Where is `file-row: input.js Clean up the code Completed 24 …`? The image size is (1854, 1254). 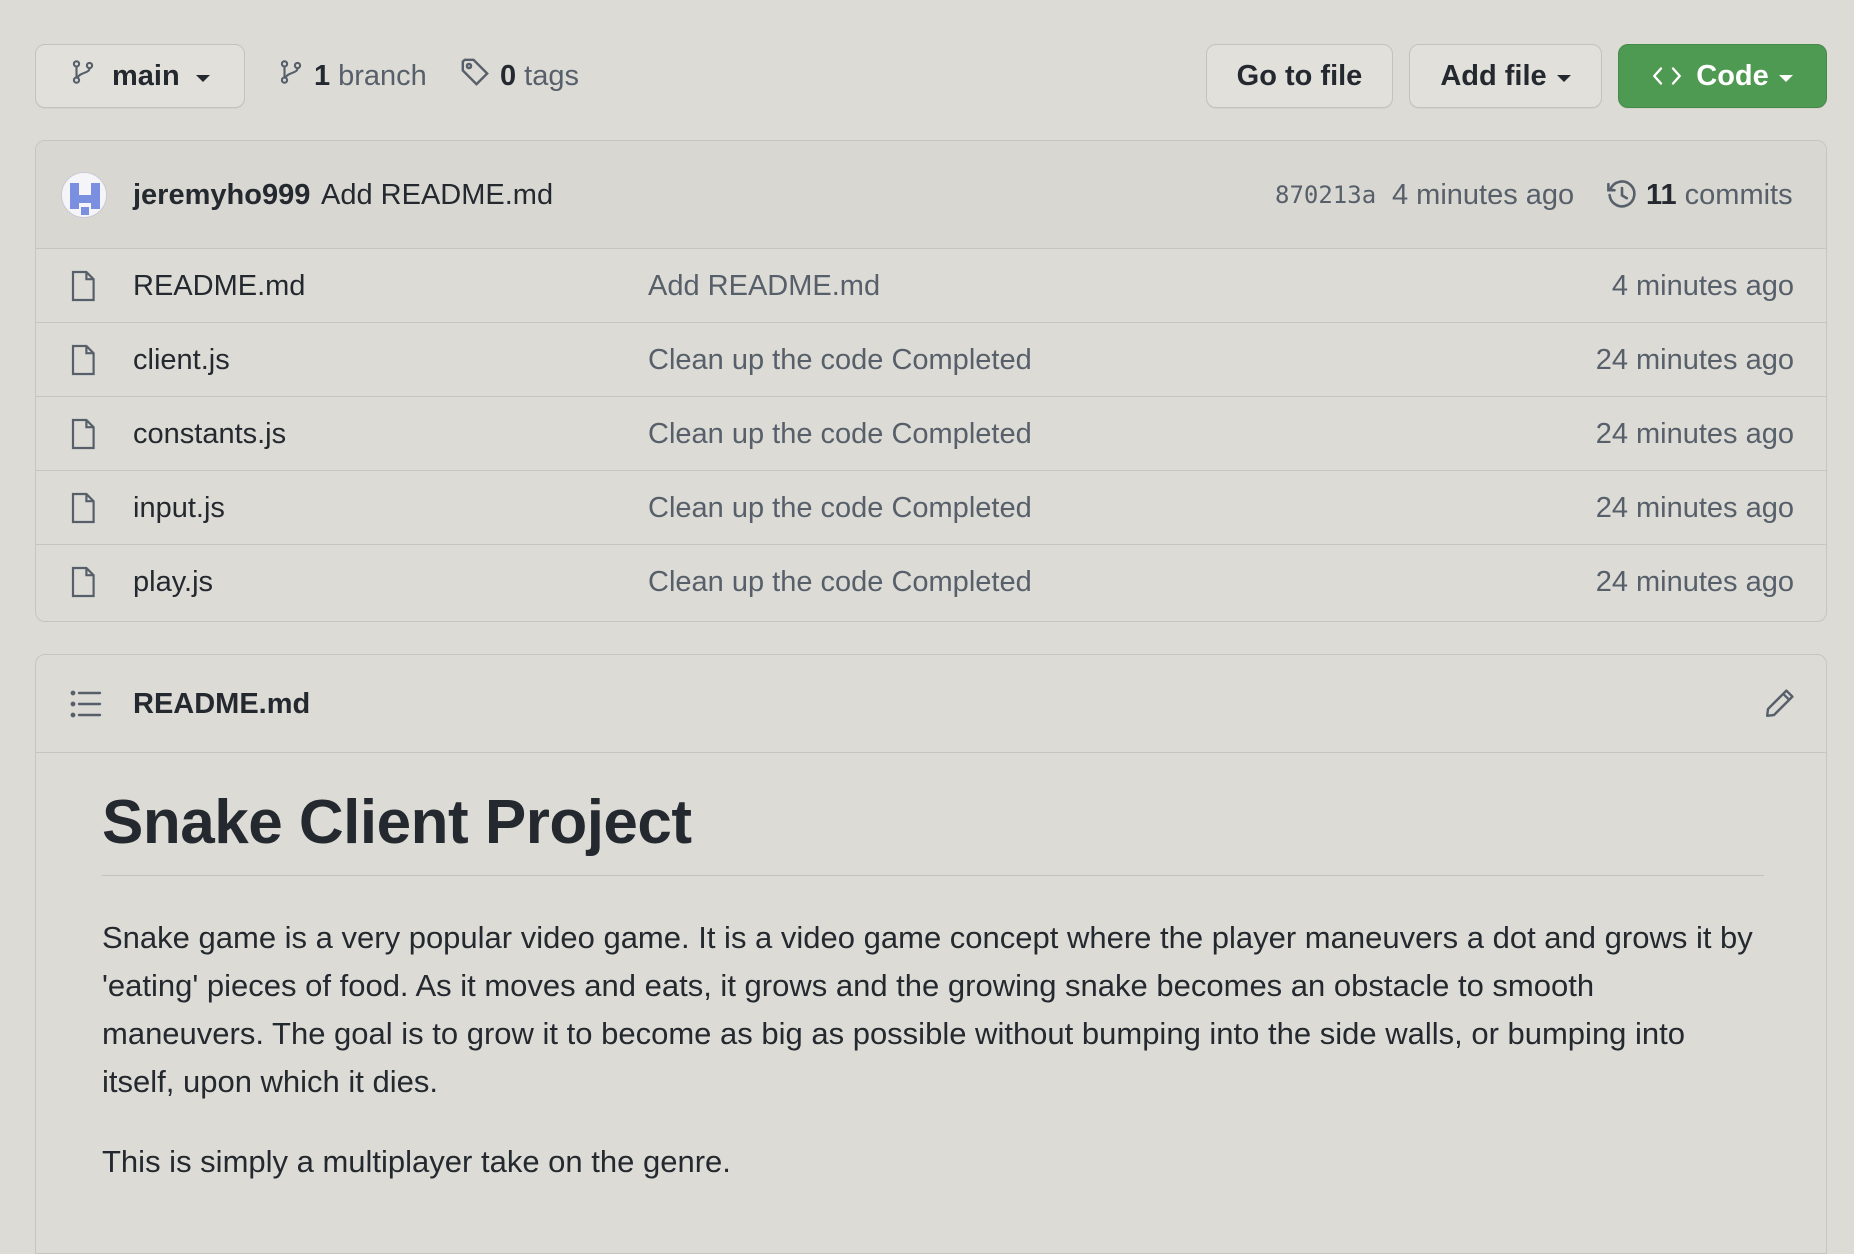 file-row: input.js Clean up the code Completed 24 … is located at coordinates (931, 508).